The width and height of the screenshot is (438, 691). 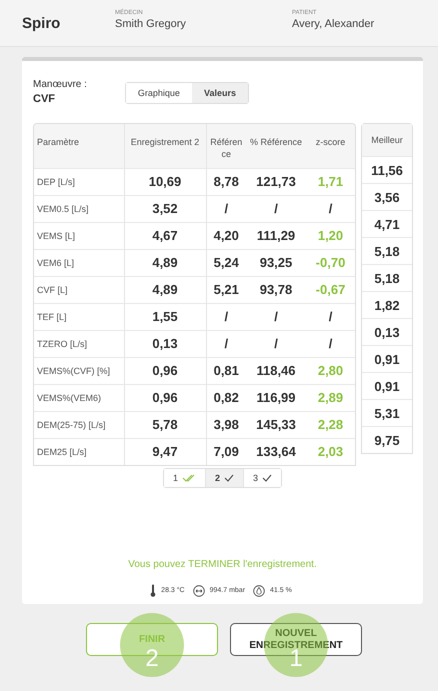 I want to click on table-cell: 2,28, so click(x=330, y=424).